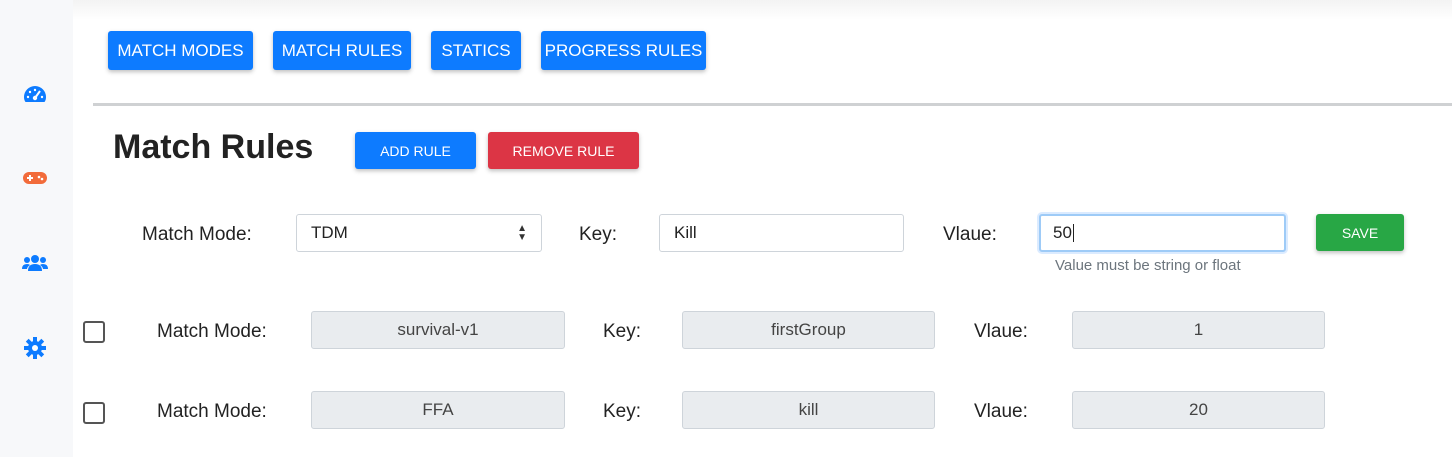  I want to click on match-mode-label: Match Mode:, so click(197, 234).